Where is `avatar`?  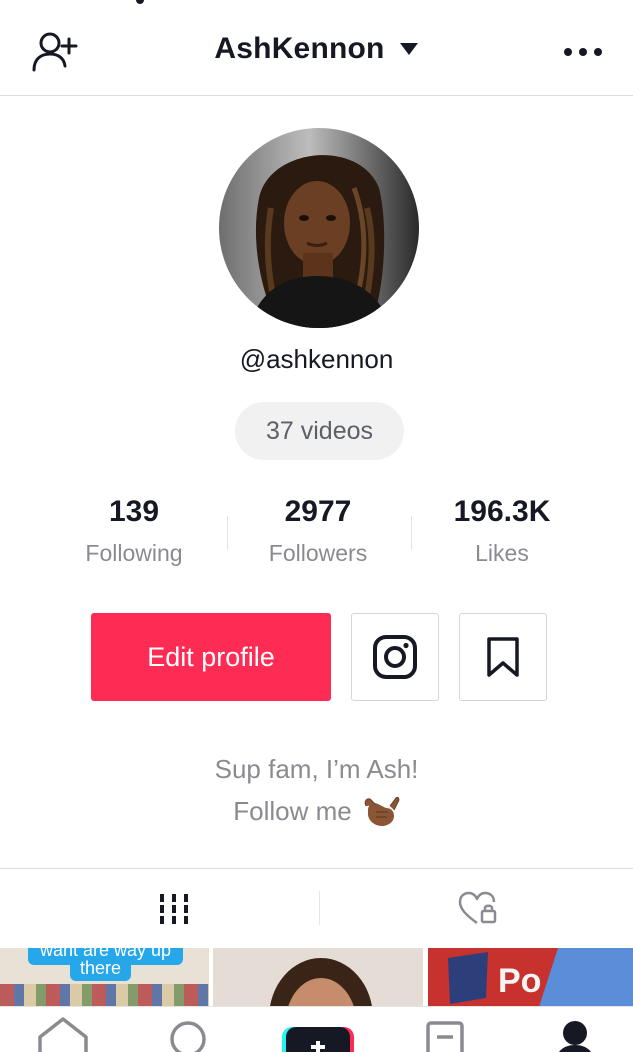
avatar is located at coordinates (319, 228).